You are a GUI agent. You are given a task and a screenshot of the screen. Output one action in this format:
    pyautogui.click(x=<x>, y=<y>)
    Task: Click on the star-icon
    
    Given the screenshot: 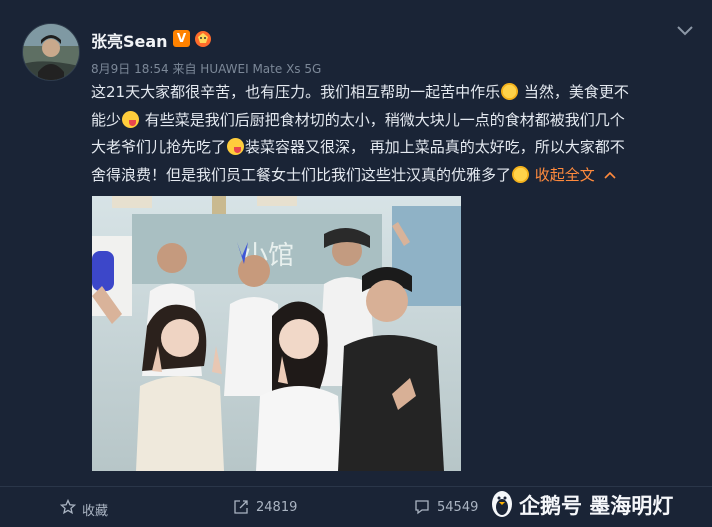 What is the action you would take?
    pyautogui.click(x=68, y=506)
    